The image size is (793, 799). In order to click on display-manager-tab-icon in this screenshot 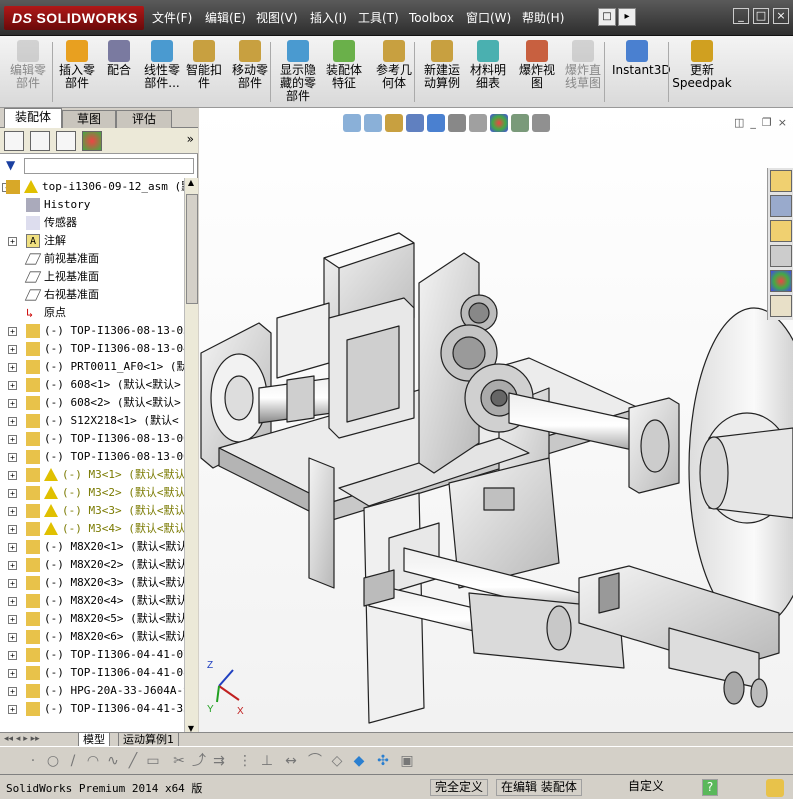, I will do `click(92, 141)`.